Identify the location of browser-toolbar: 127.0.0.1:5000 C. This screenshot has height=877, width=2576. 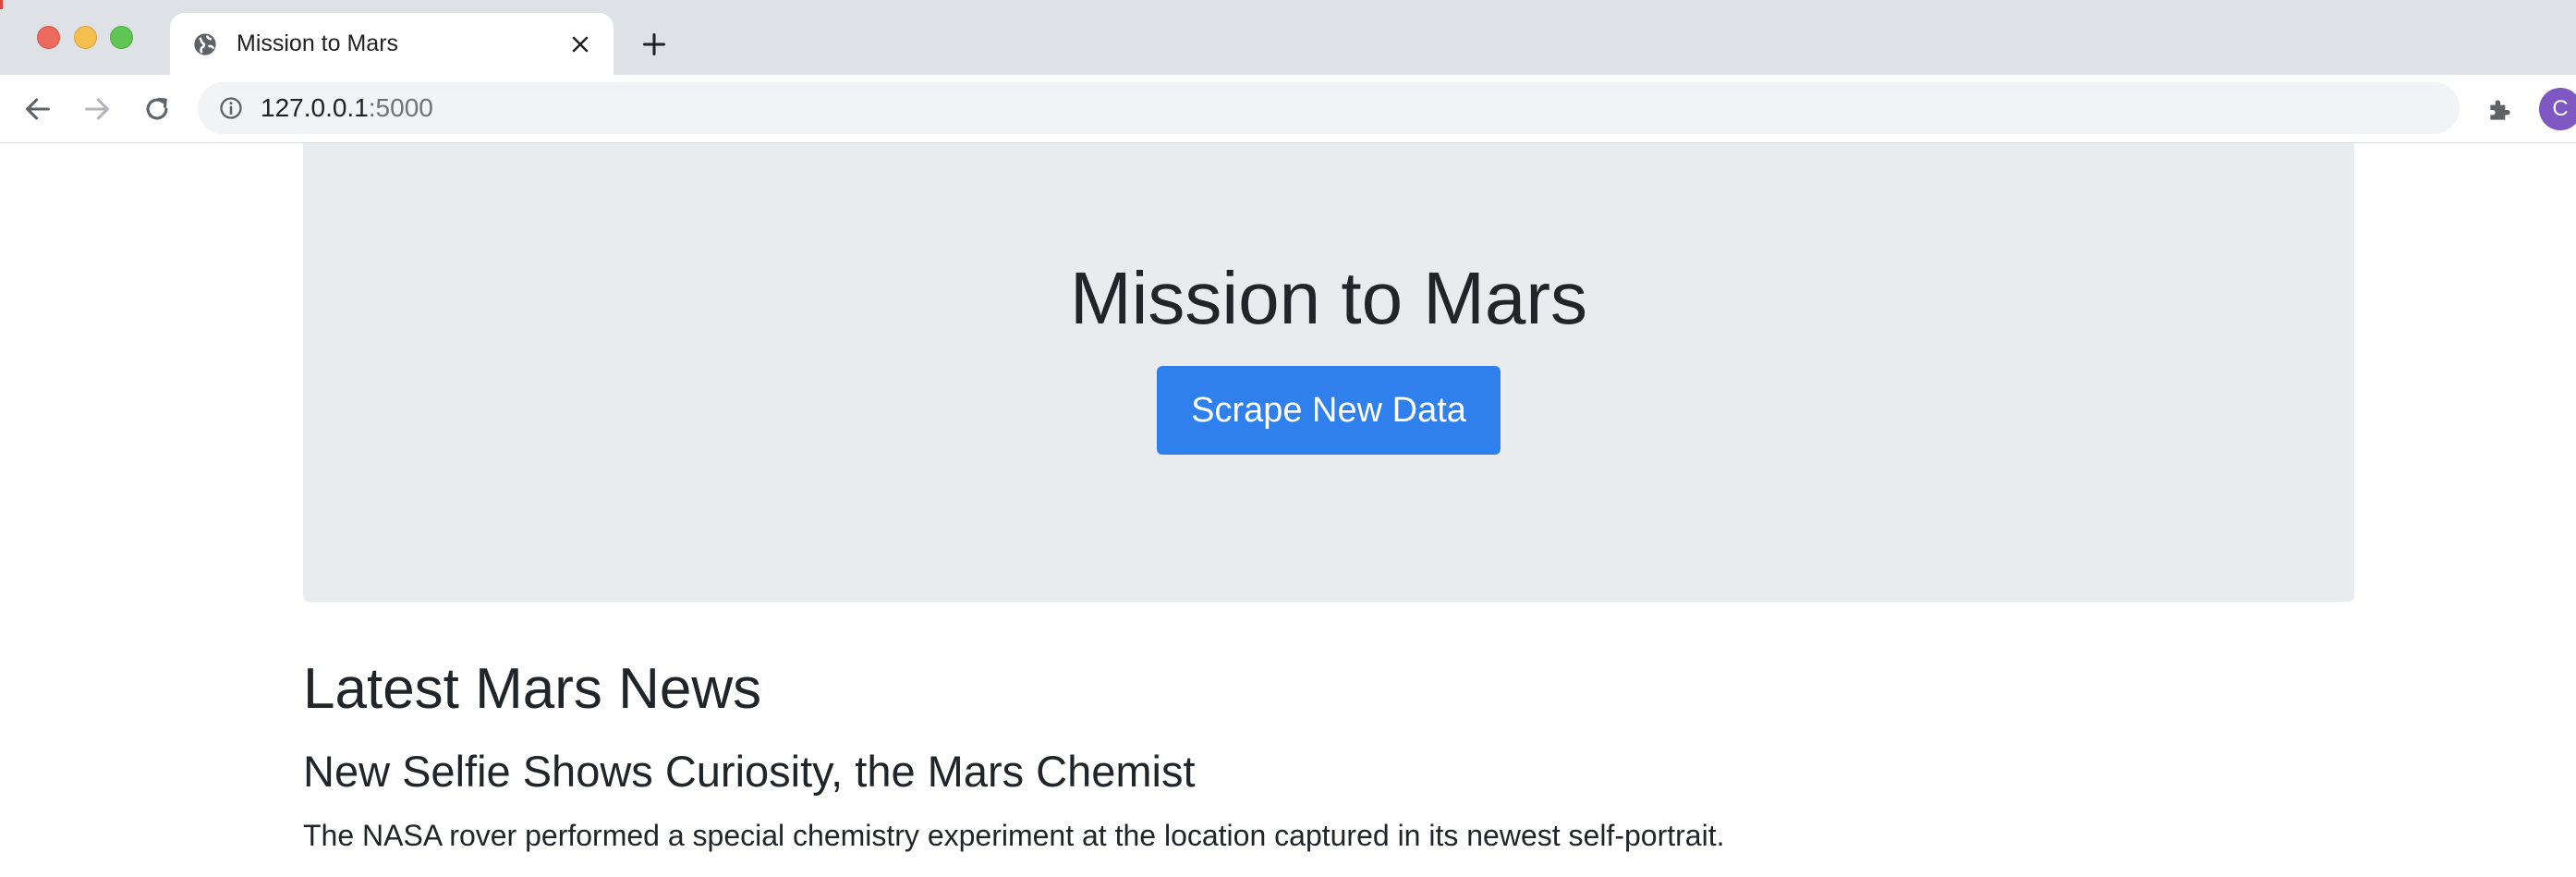
(1288, 109).